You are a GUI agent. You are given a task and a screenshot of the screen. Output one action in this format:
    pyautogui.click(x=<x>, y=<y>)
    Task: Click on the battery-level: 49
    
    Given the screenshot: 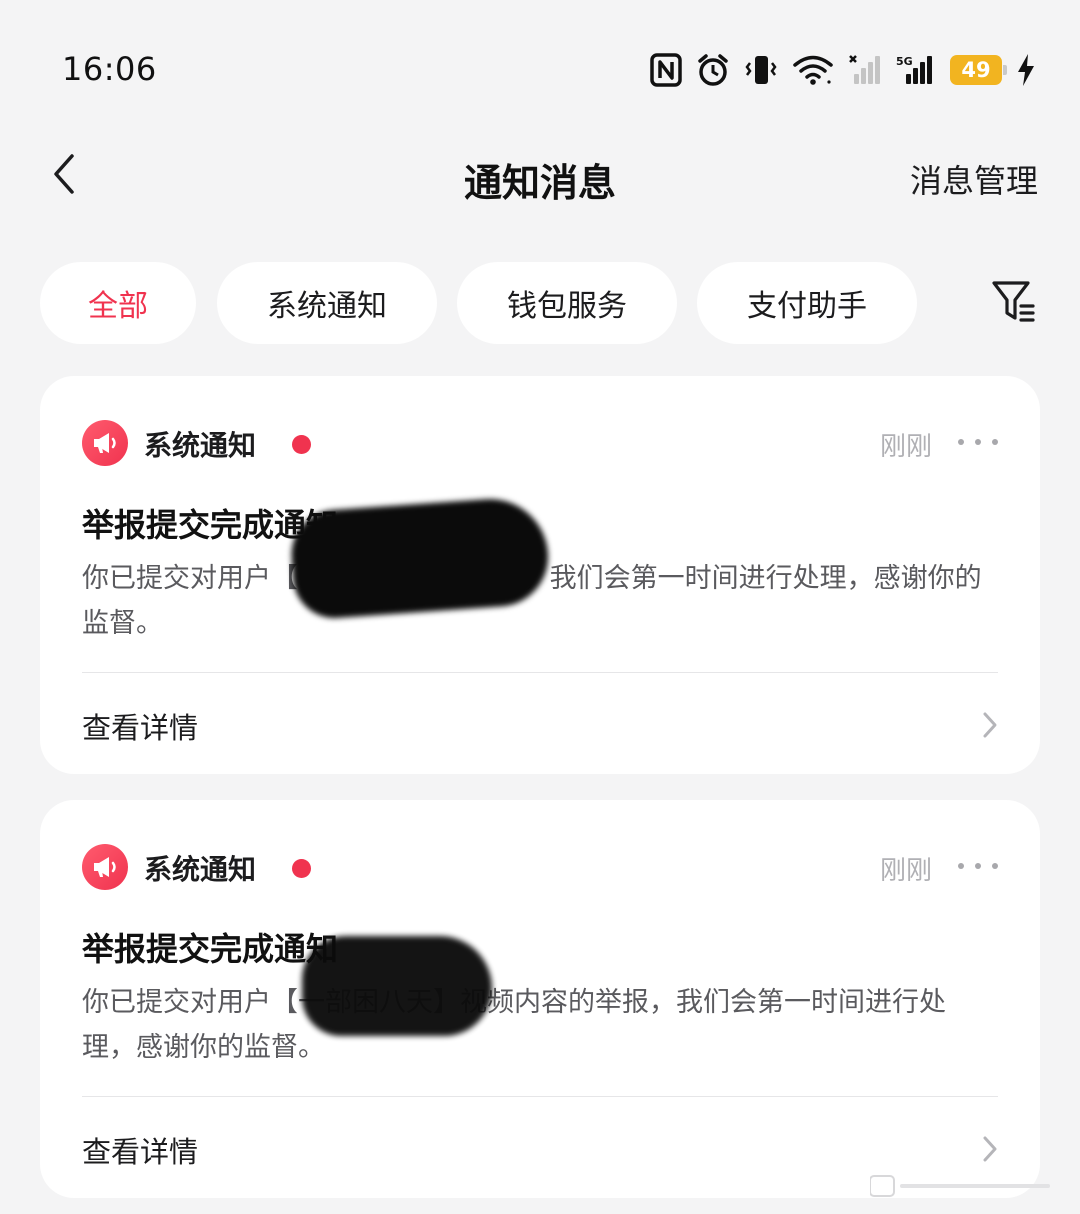 What is the action you would take?
    pyautogui.click(x=976, y=70)
    